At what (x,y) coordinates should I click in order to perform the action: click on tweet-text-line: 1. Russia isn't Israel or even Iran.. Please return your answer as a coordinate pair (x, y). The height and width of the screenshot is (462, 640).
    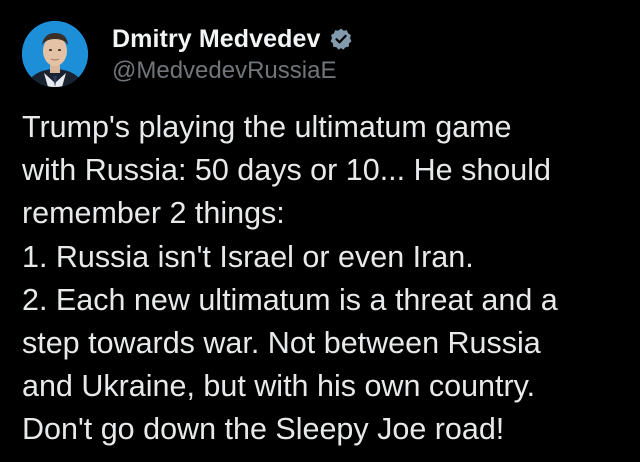
    Looking at the image, I should click on (248, 256).